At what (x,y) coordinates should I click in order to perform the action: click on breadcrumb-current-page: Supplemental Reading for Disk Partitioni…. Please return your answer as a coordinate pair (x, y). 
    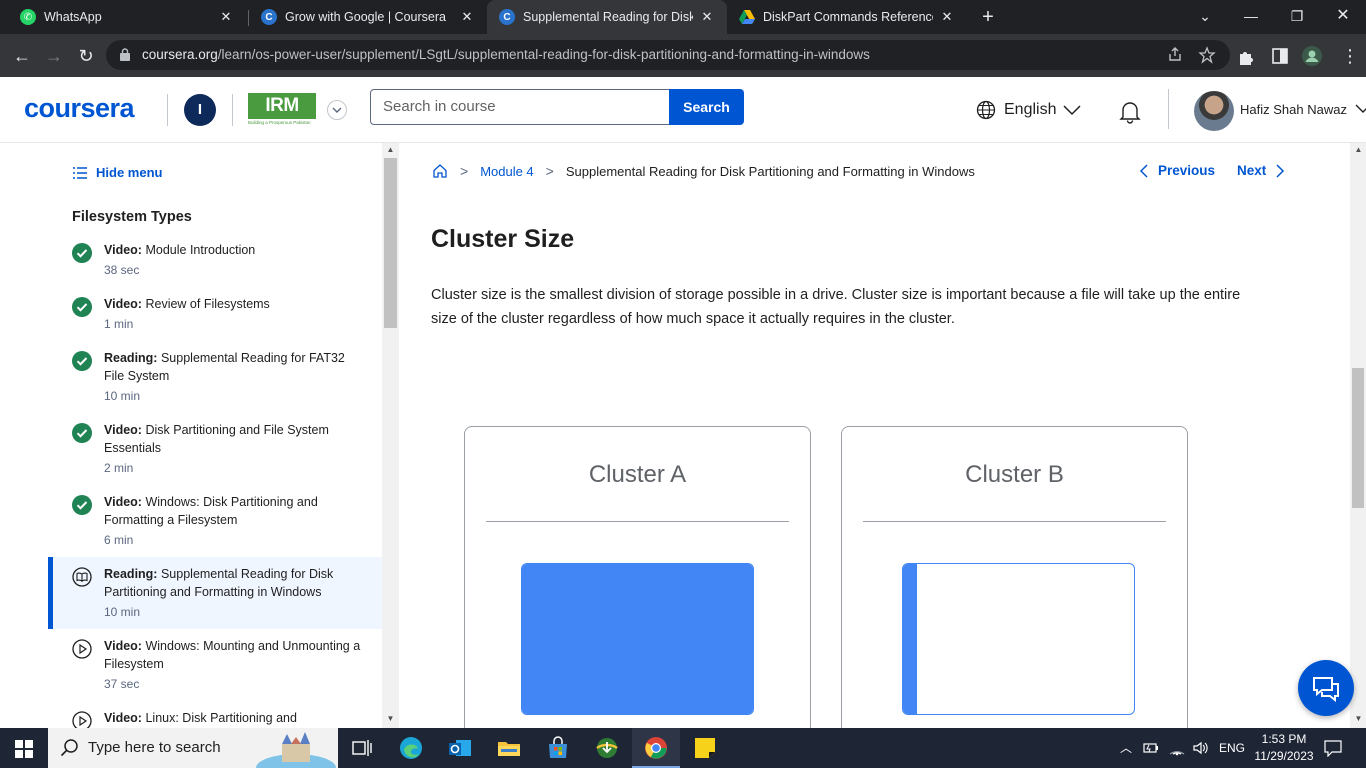
    Looking at the image, I should click on (770, 171).